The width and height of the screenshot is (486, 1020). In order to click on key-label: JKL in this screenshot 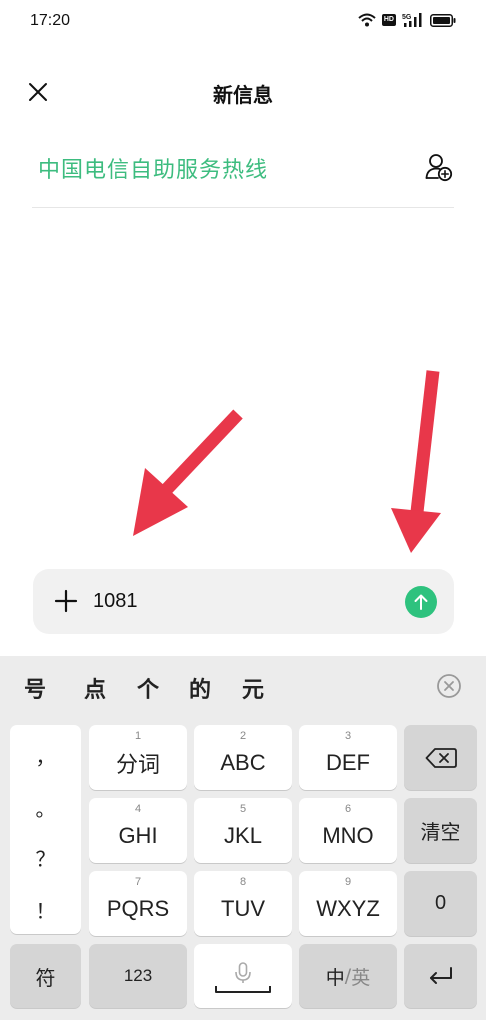, I will do `click(243, 835)`.